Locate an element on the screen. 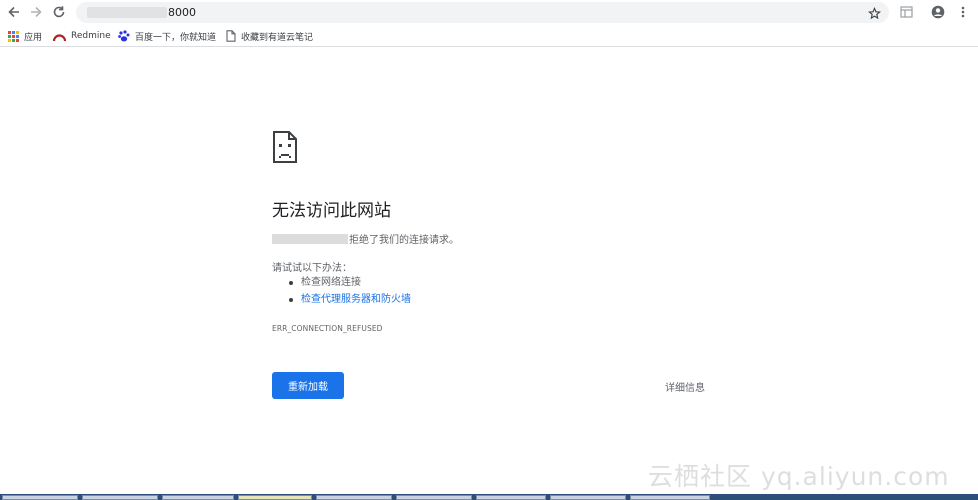  suggestion-check-network: 检查网络连接 is located at coordinates (349, 284).